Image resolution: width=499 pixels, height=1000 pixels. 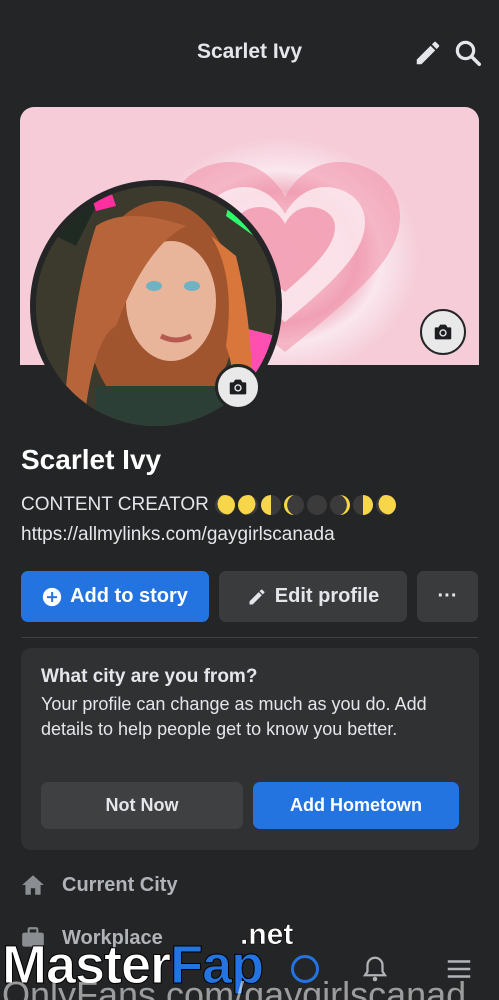 I want to click on prompt-question: What city are you from?, so click(x=149, y=676).